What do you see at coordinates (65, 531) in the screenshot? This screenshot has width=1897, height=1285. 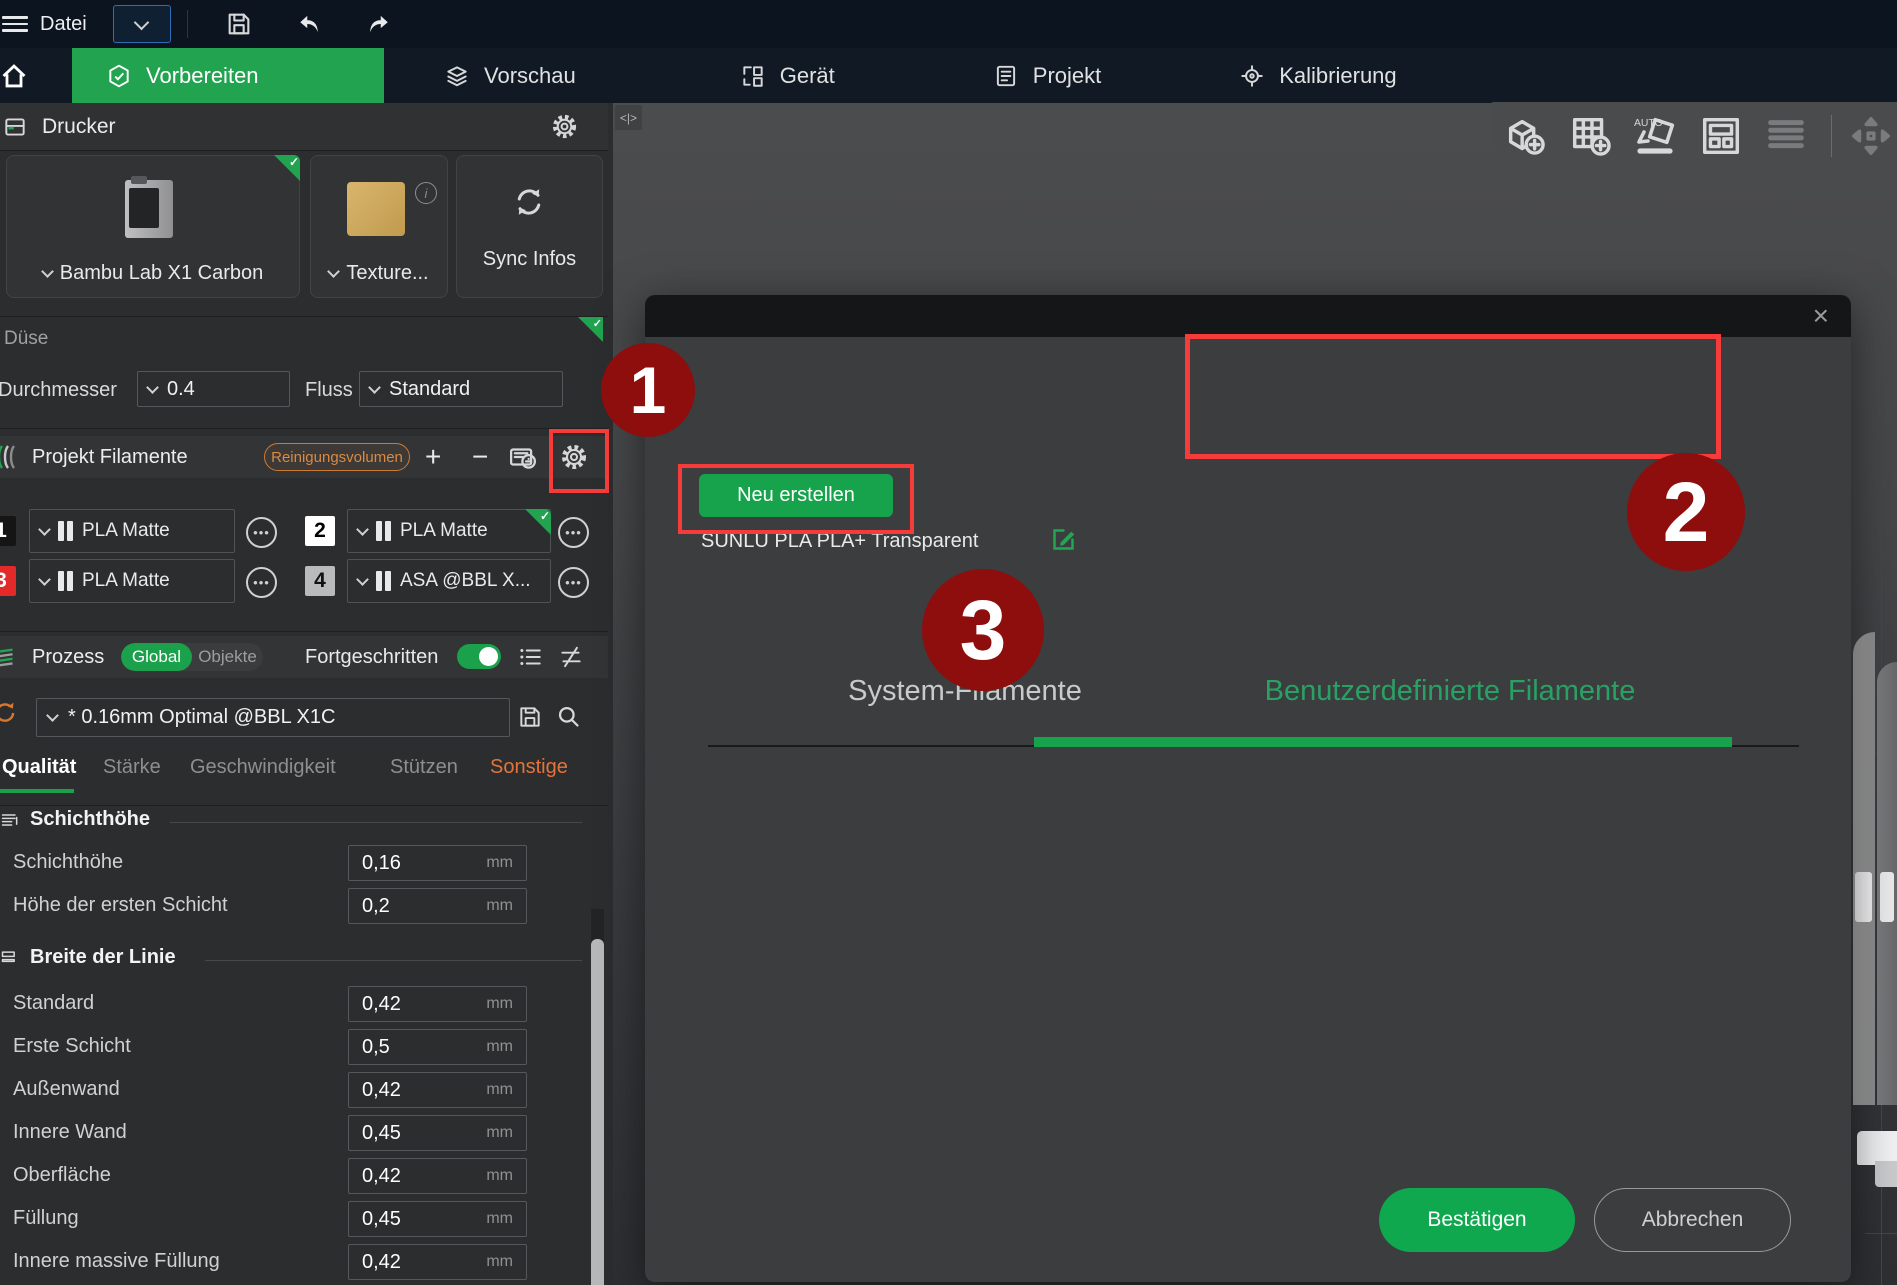 I see `spool-icon` at bounding box center [65, 531].